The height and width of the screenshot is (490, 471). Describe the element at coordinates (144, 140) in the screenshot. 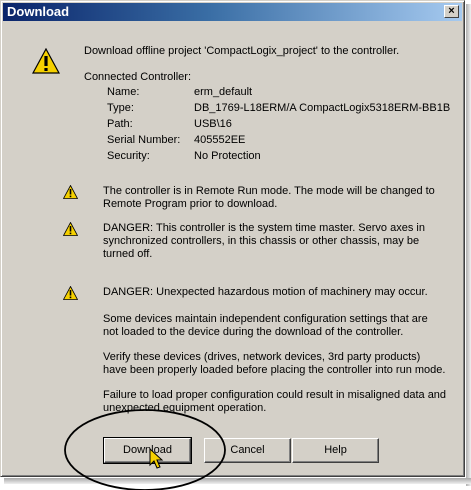

I see `serial-number-label: Serial Number:` at that location.